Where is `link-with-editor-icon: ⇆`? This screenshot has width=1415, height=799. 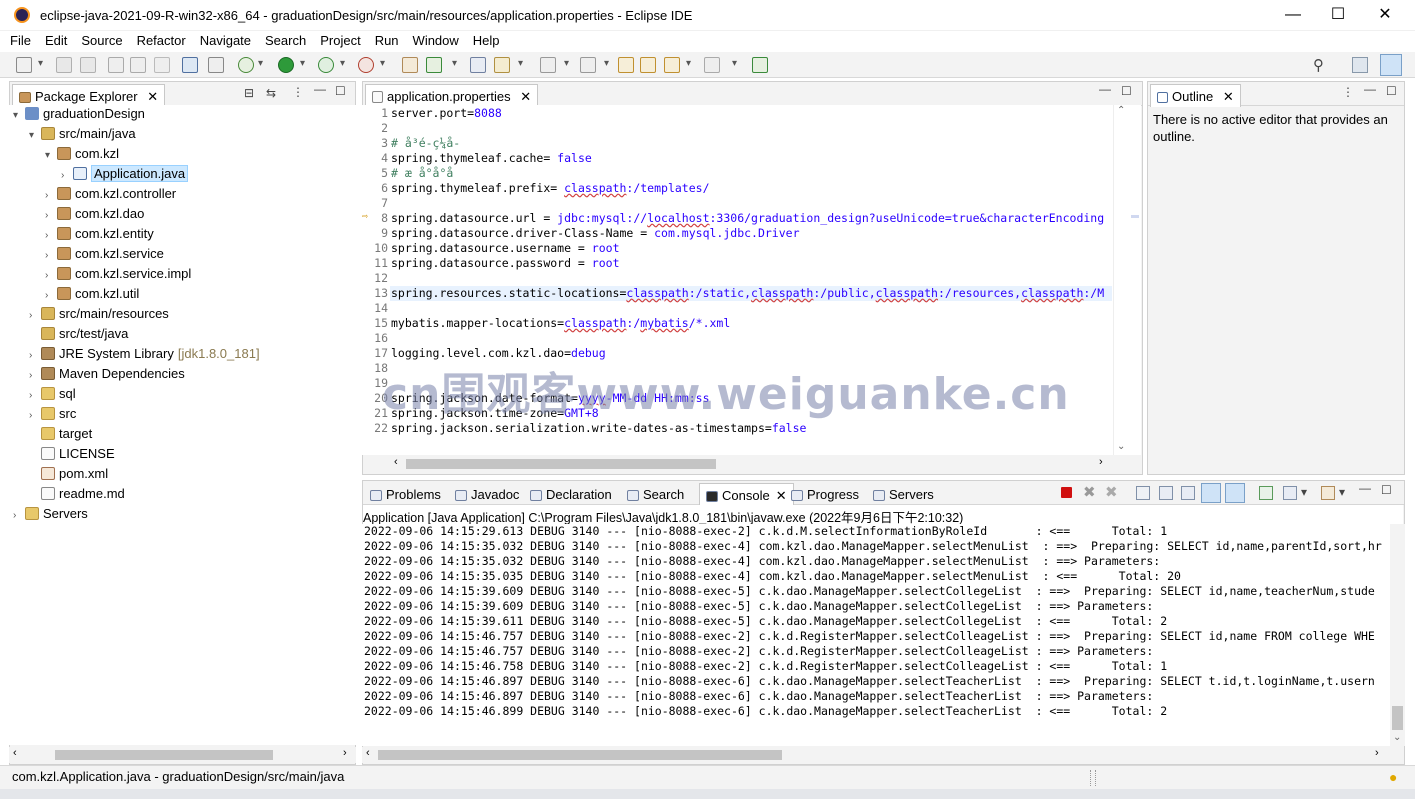 link-with-editor-icon: ⇆ is located at coordinates (271, 93).